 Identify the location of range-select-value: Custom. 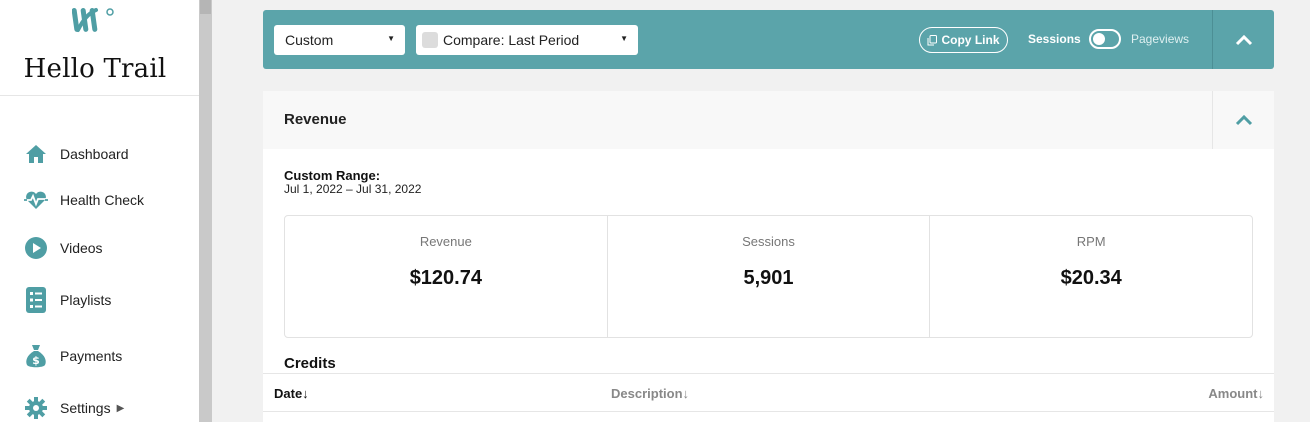
(309, 40).